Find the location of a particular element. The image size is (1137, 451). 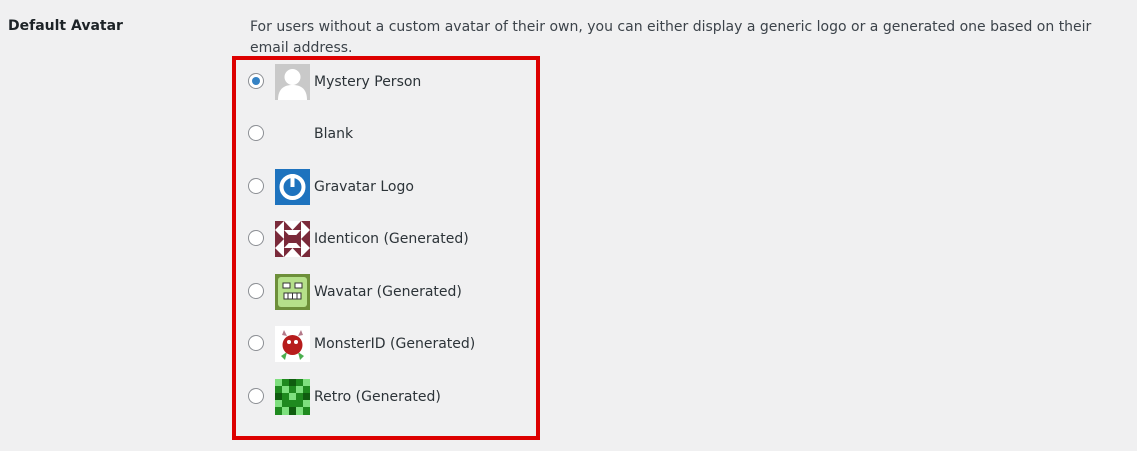

avatar-option-mystery-person: Mystery Person is located at coordinates (378, 82).